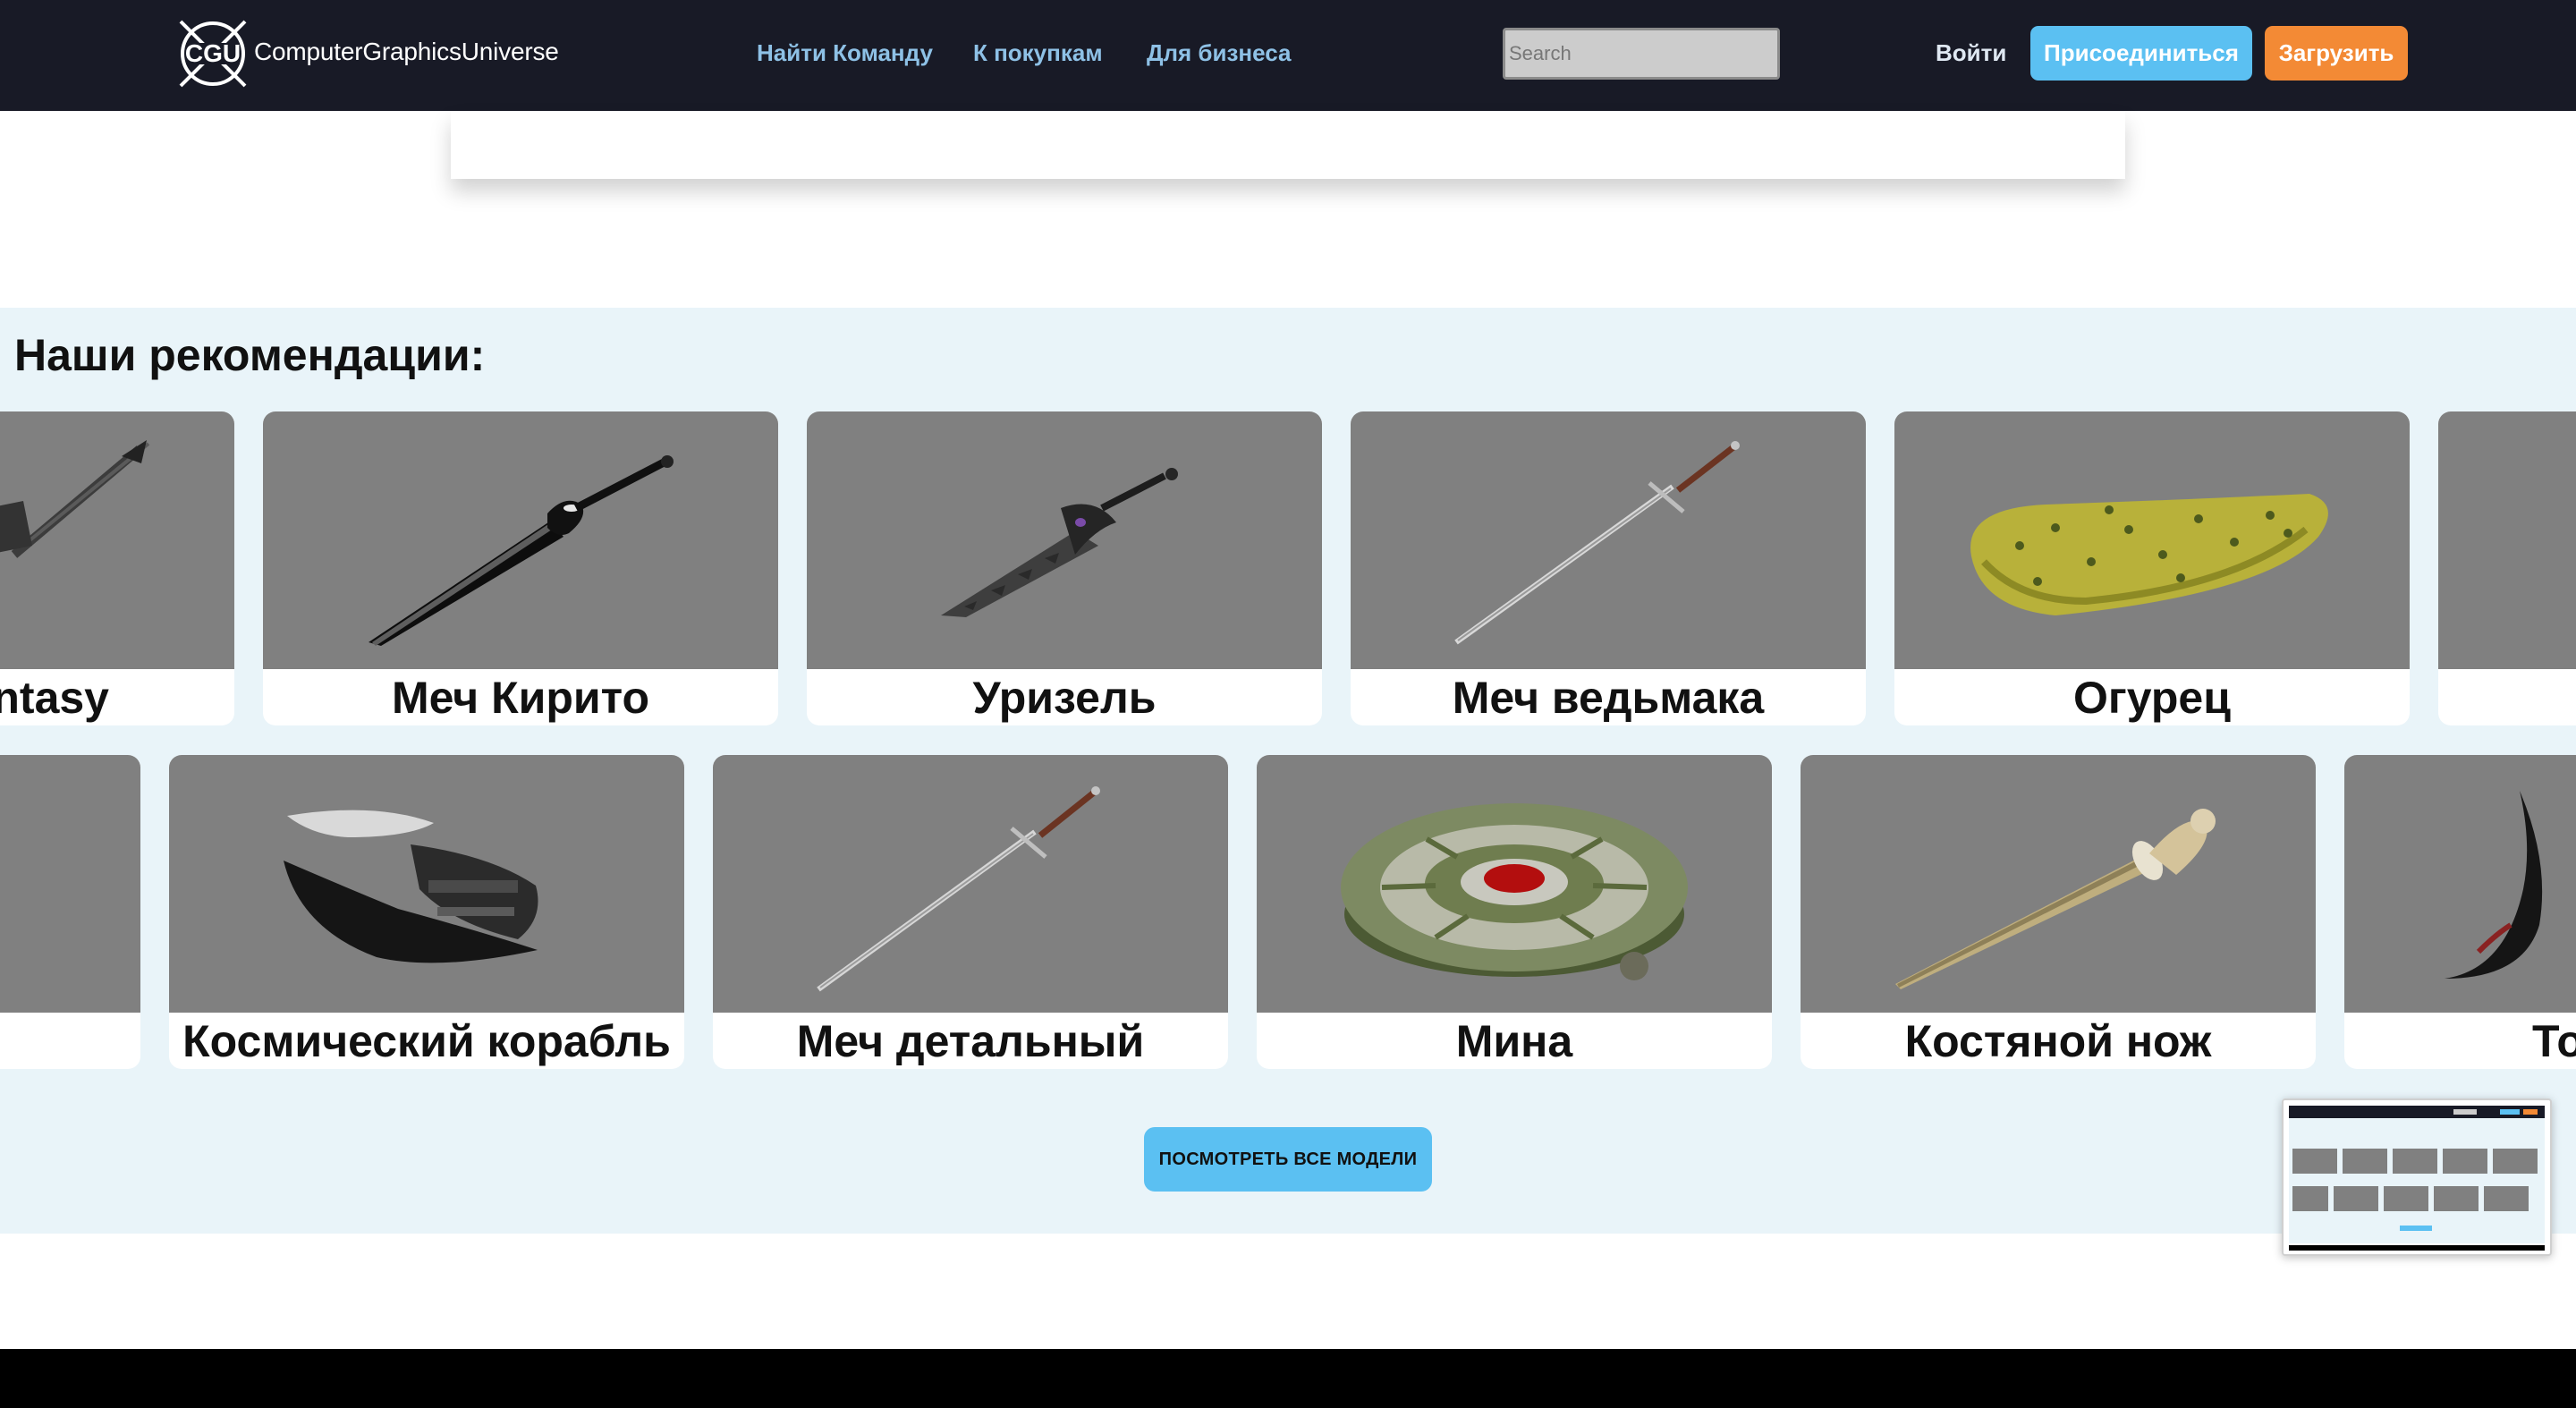 The height and width of the screenshot is (1408, 2576). Describe the element at coordinates (520, 698) in the screenshot. I see `model-card-title: Меч Кирито` at that location.